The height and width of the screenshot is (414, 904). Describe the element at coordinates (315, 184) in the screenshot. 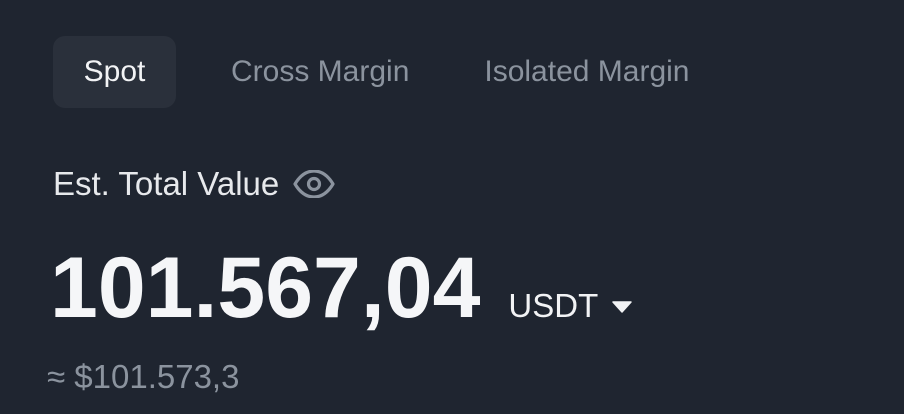

I see `eye-icon` at that location.